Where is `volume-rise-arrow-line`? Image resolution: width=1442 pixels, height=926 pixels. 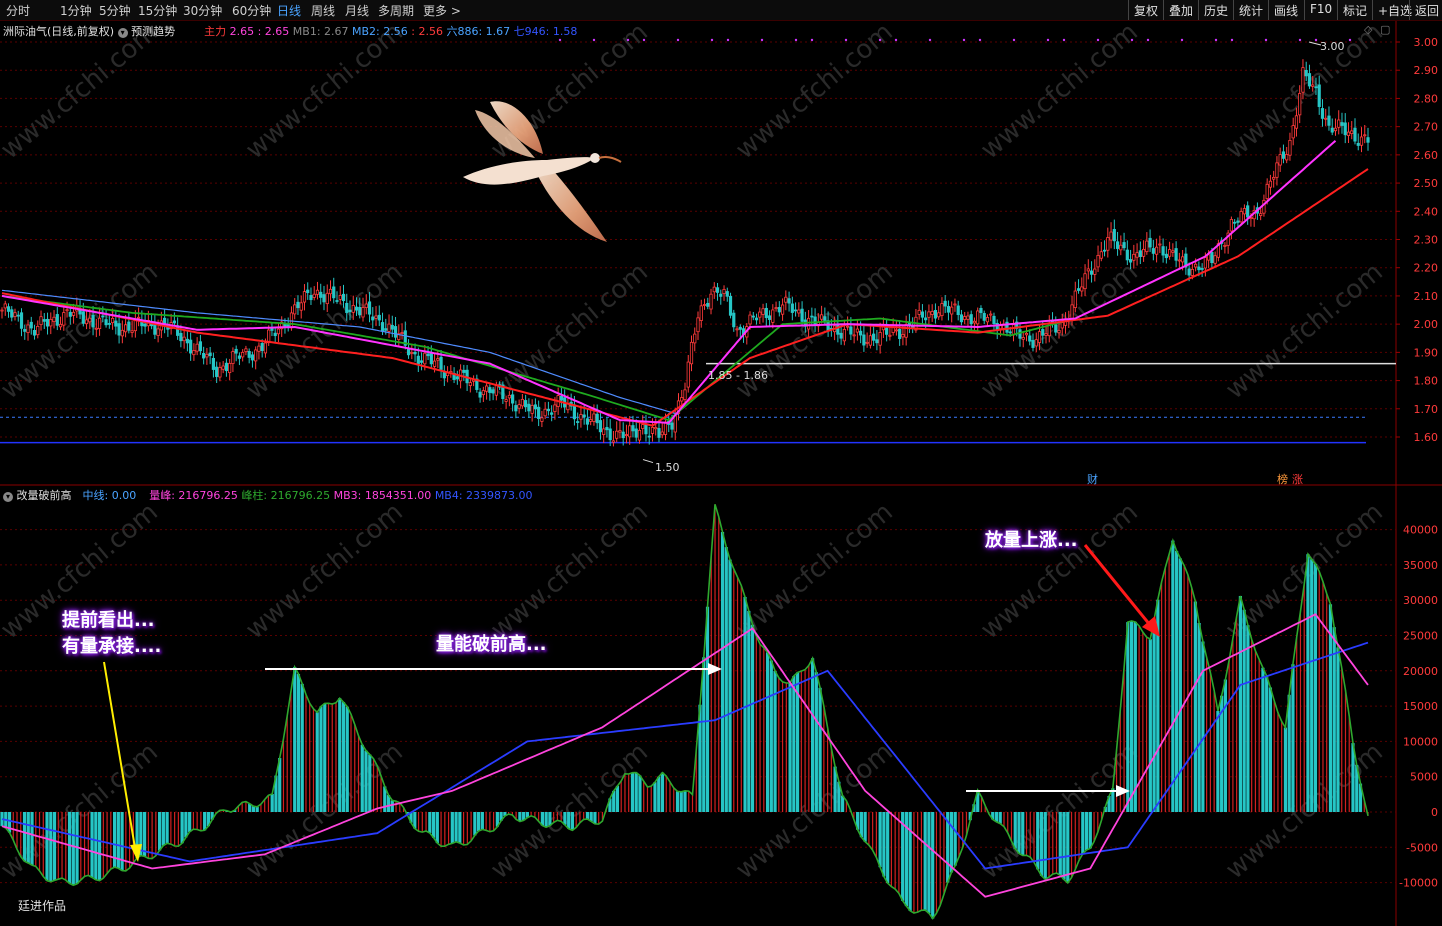
volume-rise-arrow-line is located at coordinates (1117, 585).